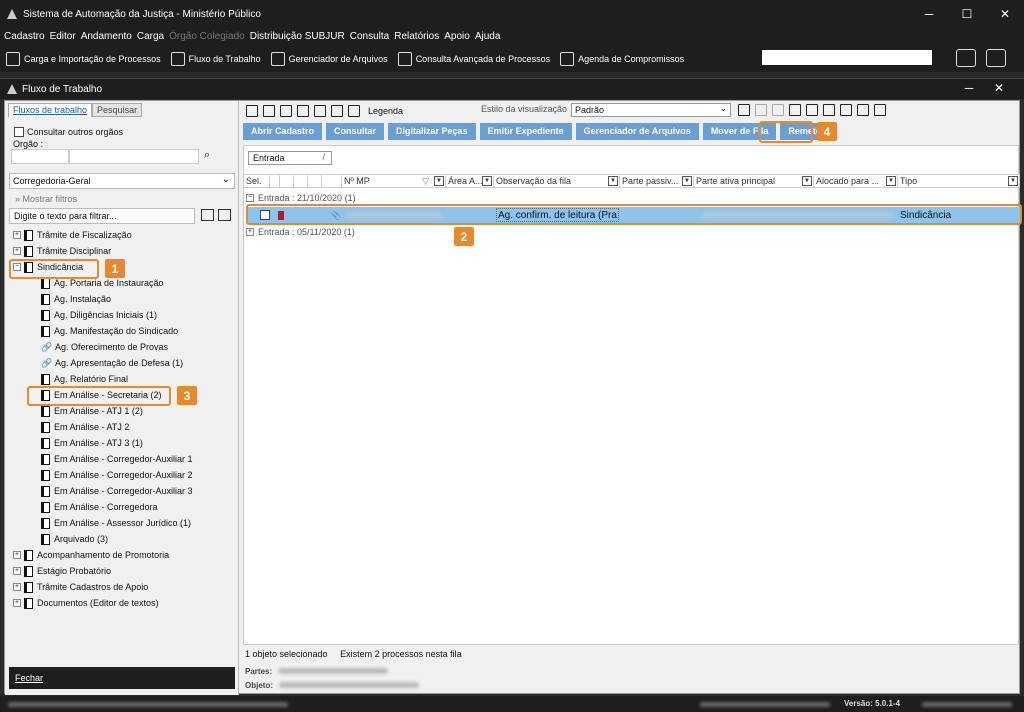 The image size is (1024, 712). What do you see at coordinates (473, 58) in the screenshot?
I see `toolbar-consulta-avancada: Consulta Avançada de Processos` at bounding box center [473, 58].